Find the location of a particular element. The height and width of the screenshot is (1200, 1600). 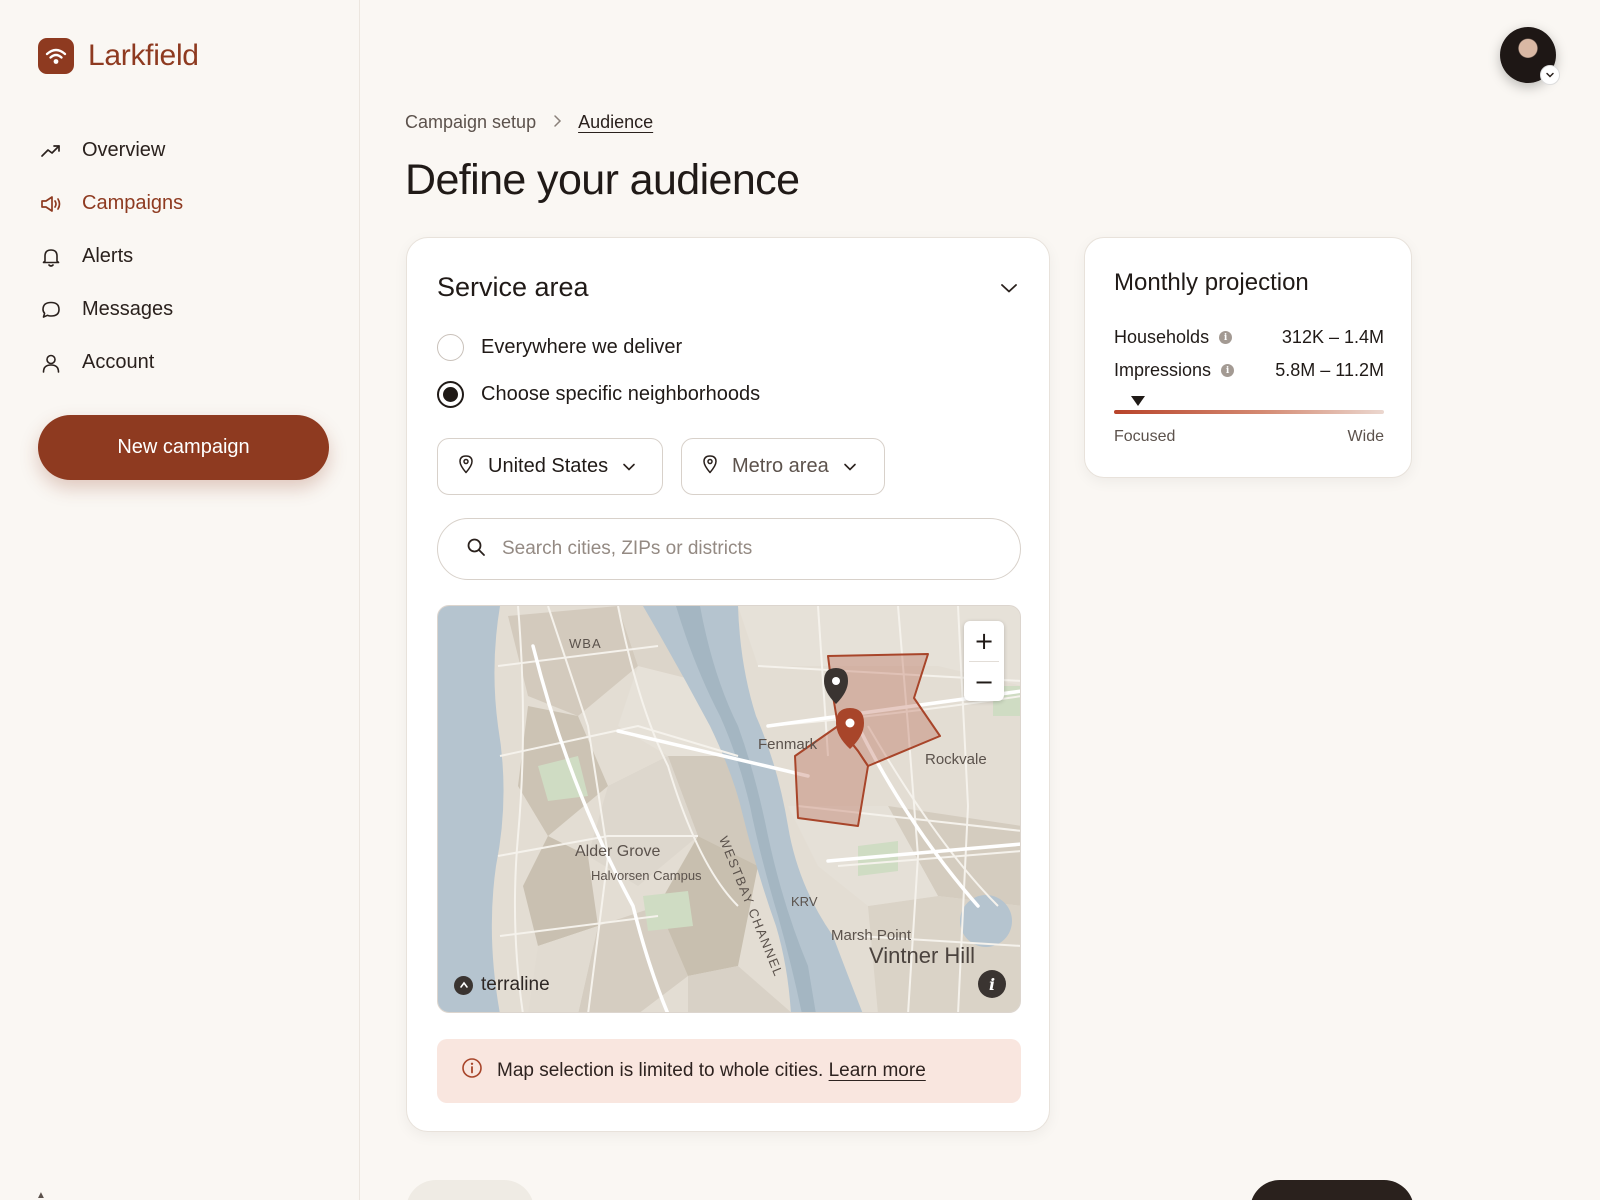

scale-right-label: Wide is located at coordinates (1365, 436).